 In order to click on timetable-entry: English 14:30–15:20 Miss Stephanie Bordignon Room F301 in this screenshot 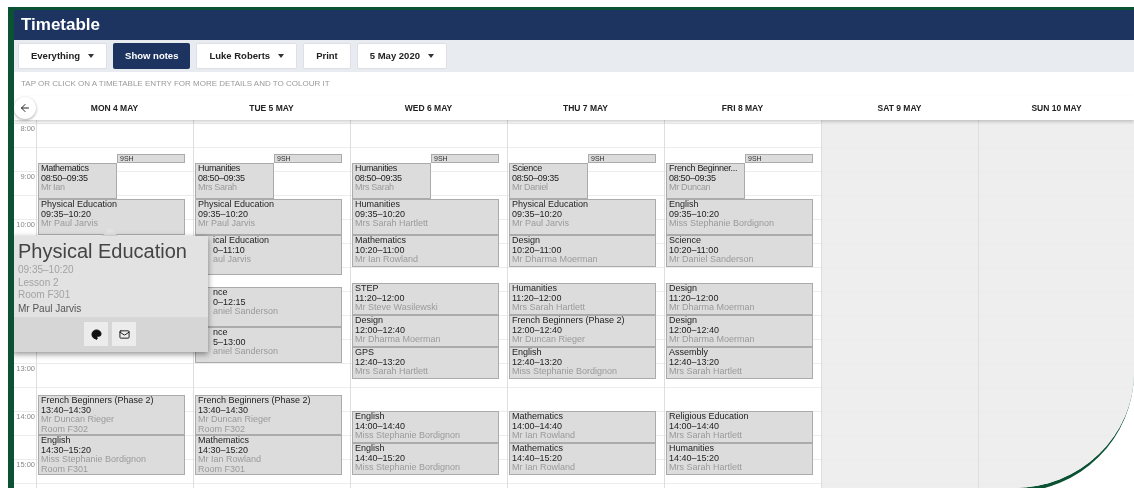, I will do `click(111, 455)`.